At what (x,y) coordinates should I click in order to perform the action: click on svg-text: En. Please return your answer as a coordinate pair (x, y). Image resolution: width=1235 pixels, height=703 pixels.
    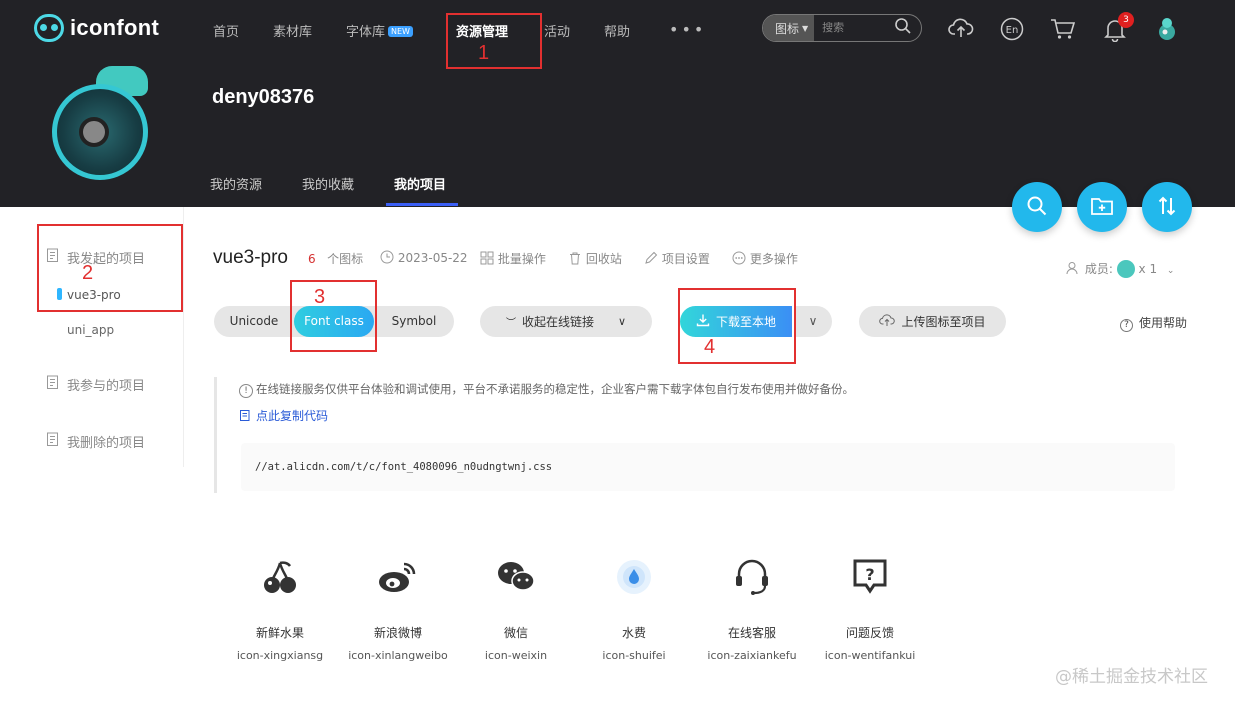
    Looking at the image, I should click on (1012, 30).